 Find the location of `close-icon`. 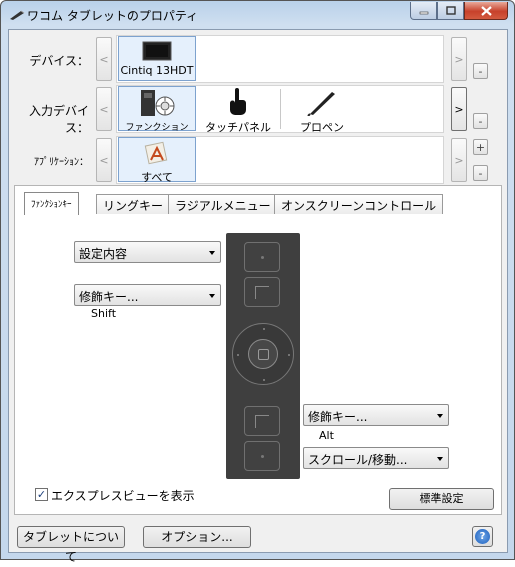

close-icon is located at coordinates (486, 10).